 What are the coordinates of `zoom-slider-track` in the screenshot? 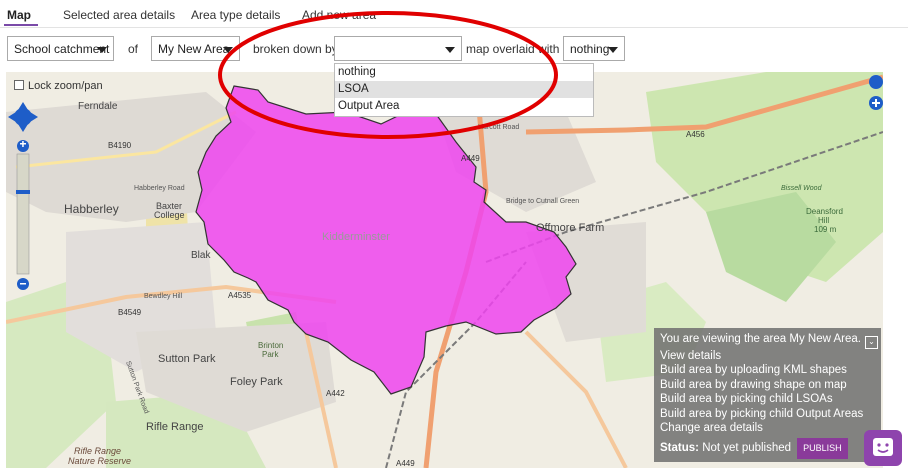 It's located at (23, 214).